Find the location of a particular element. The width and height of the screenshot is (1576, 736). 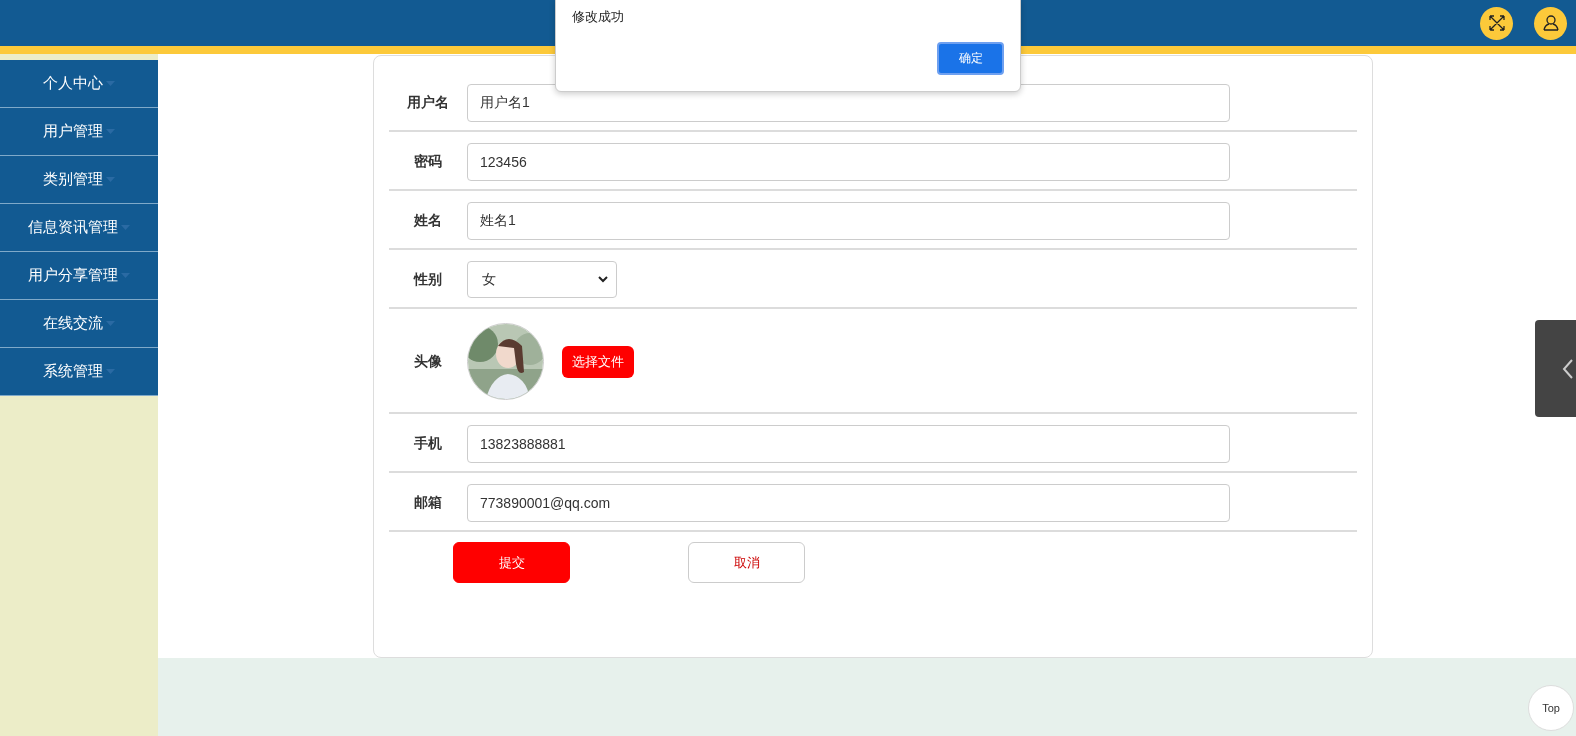

field-label: 用户名 is located at coordinates (428, 102).